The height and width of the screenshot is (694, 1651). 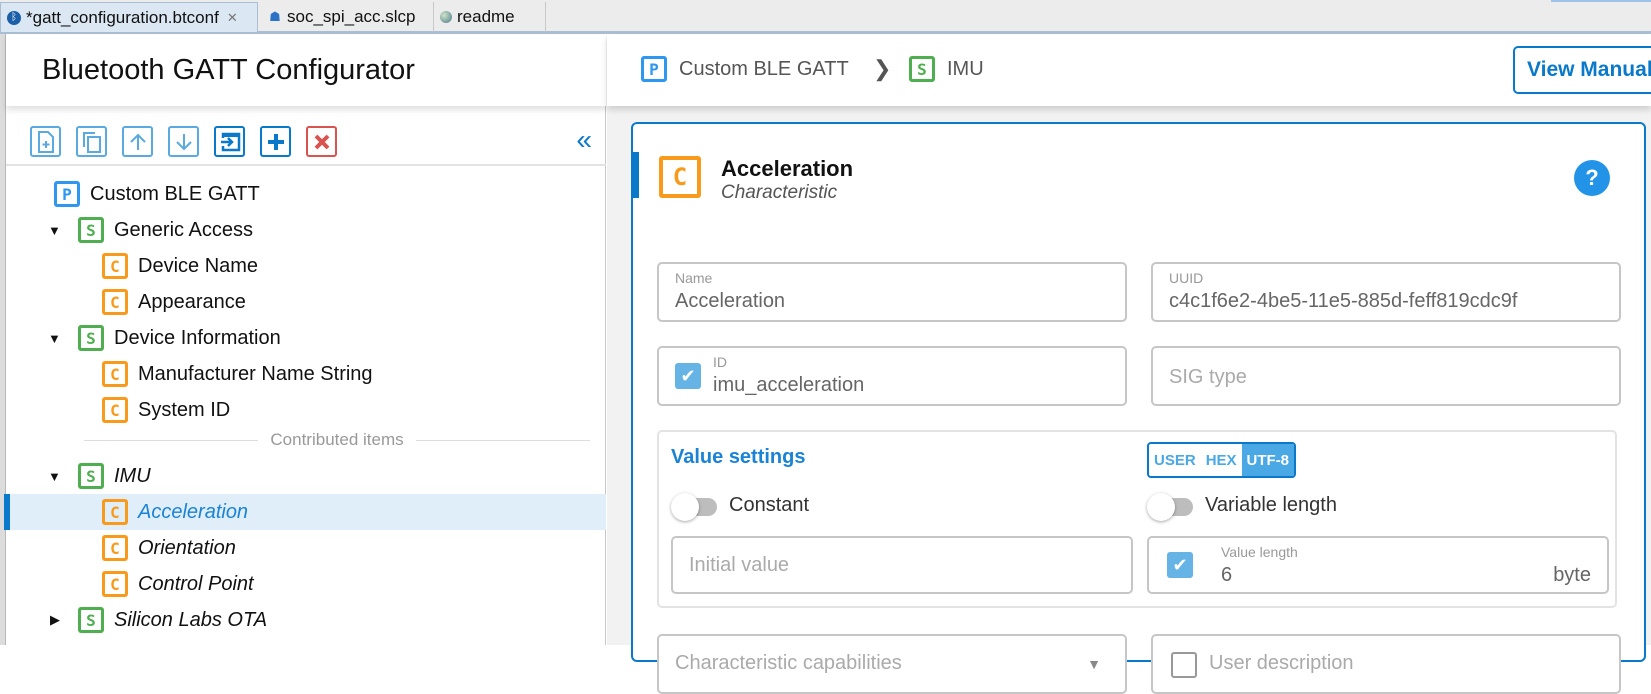 I want to click on duplicate-button, so click(x=91, y=141).